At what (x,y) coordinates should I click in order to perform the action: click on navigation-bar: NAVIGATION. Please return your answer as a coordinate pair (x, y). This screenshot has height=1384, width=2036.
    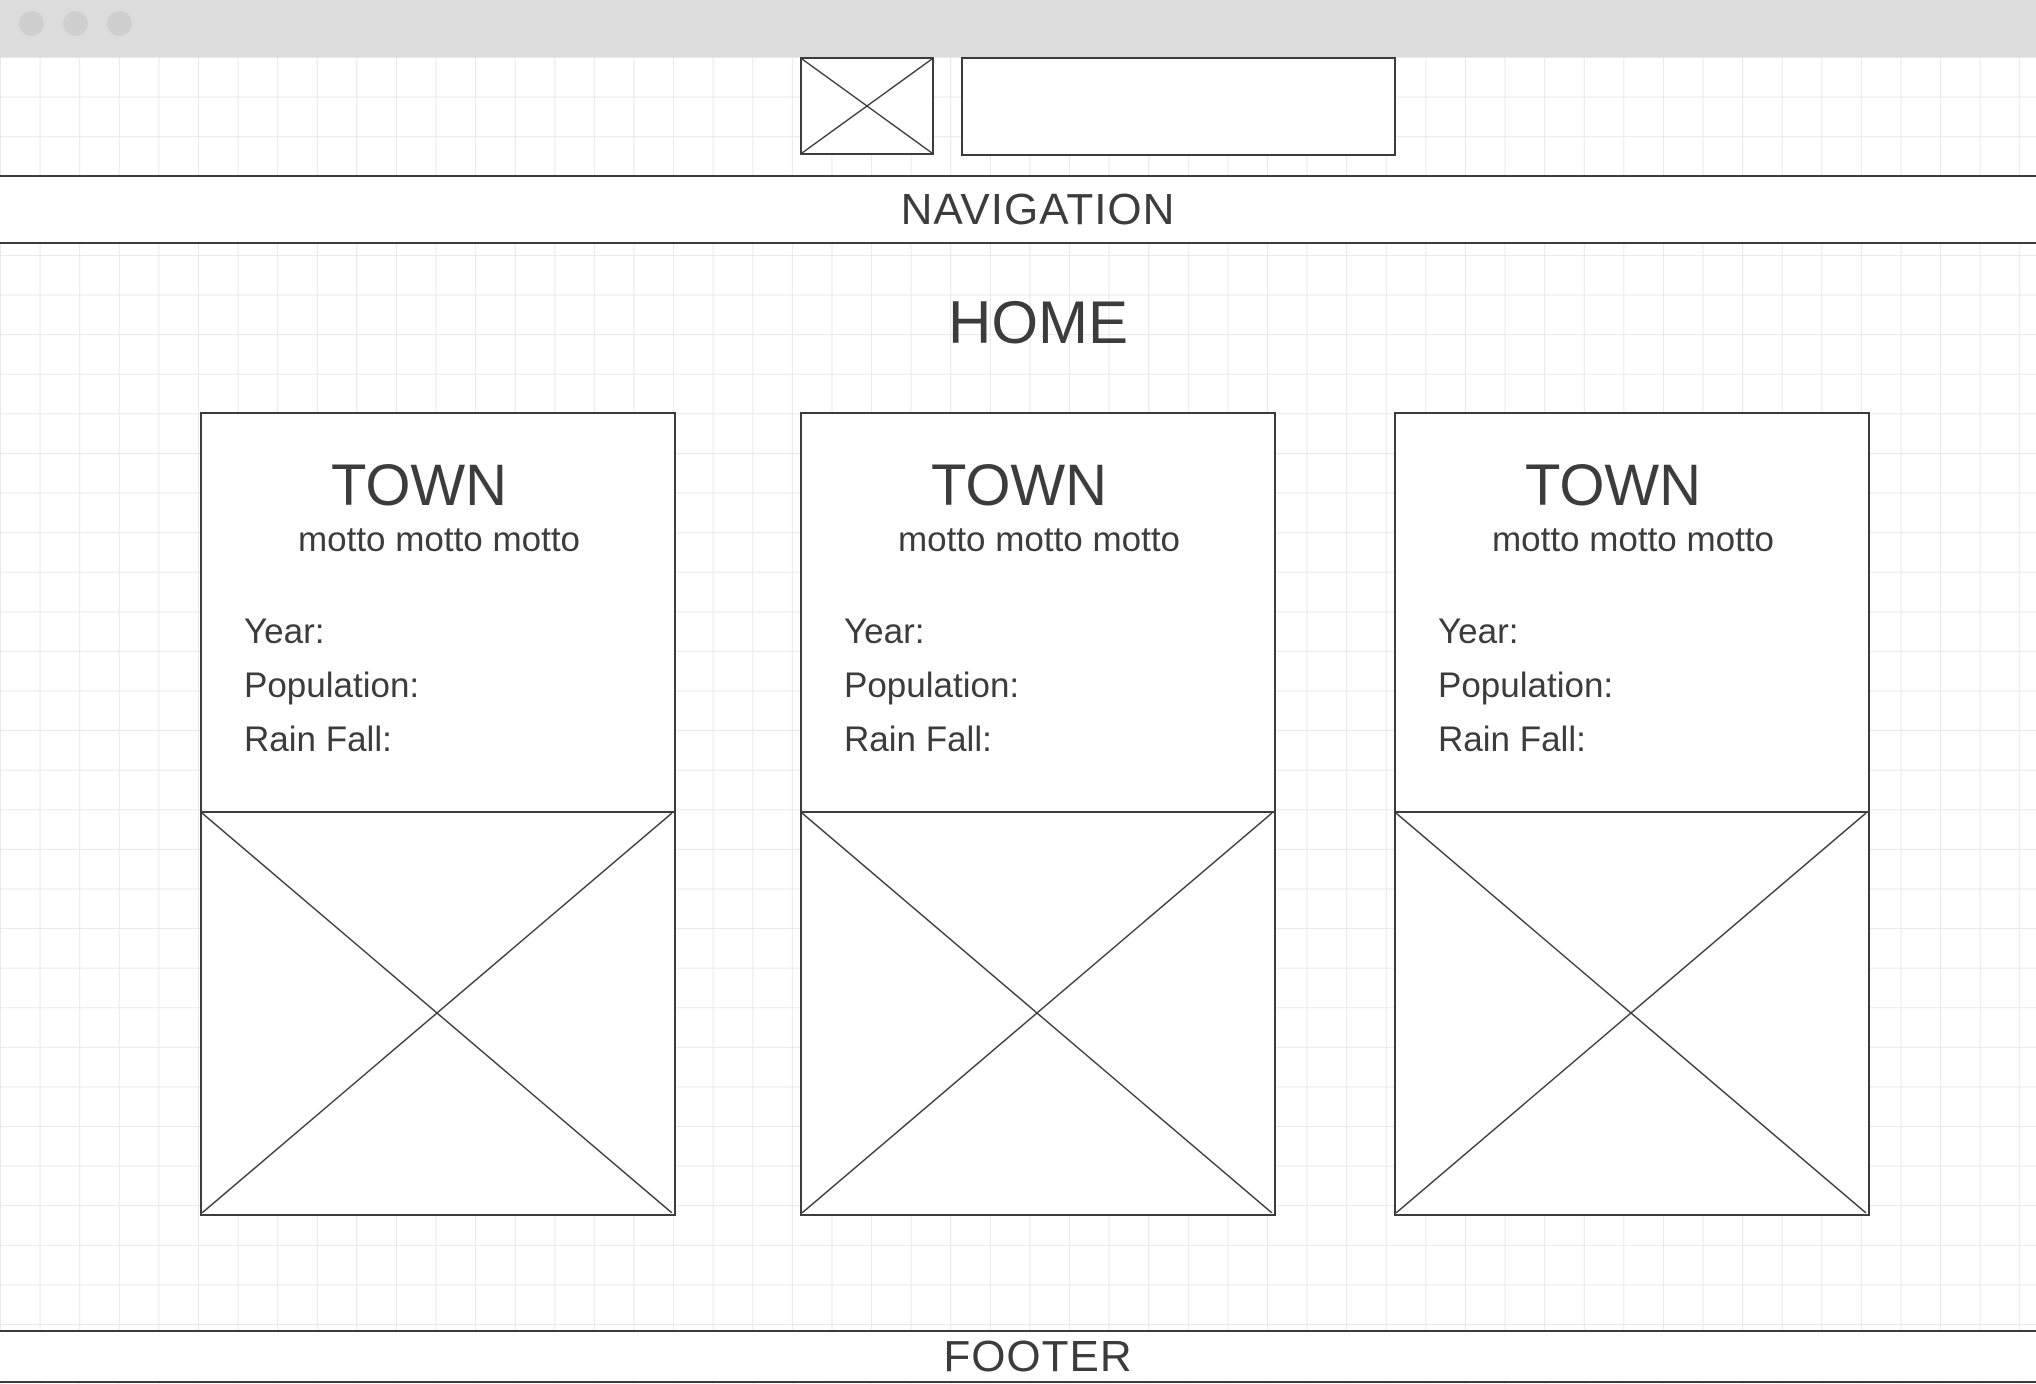
    Looking at the image, I should click on (1018, 209).